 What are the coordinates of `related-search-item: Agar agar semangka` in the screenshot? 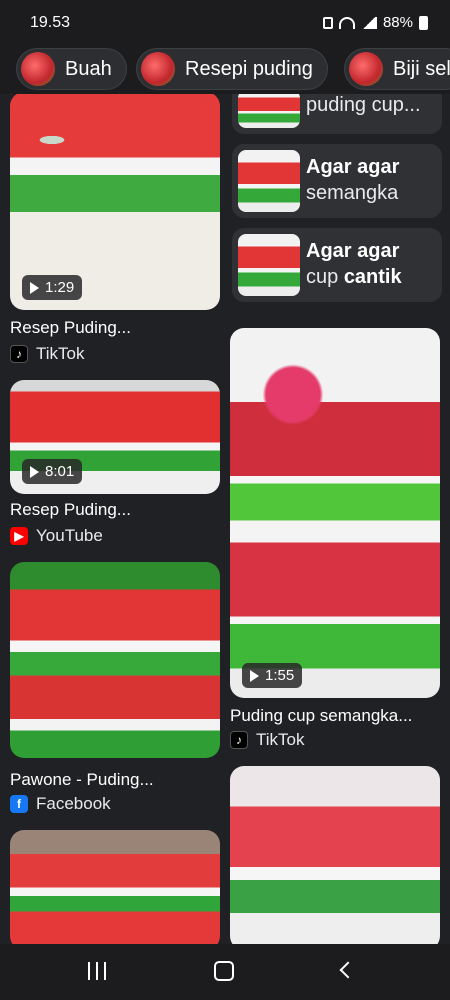 It's located at (337, 181).